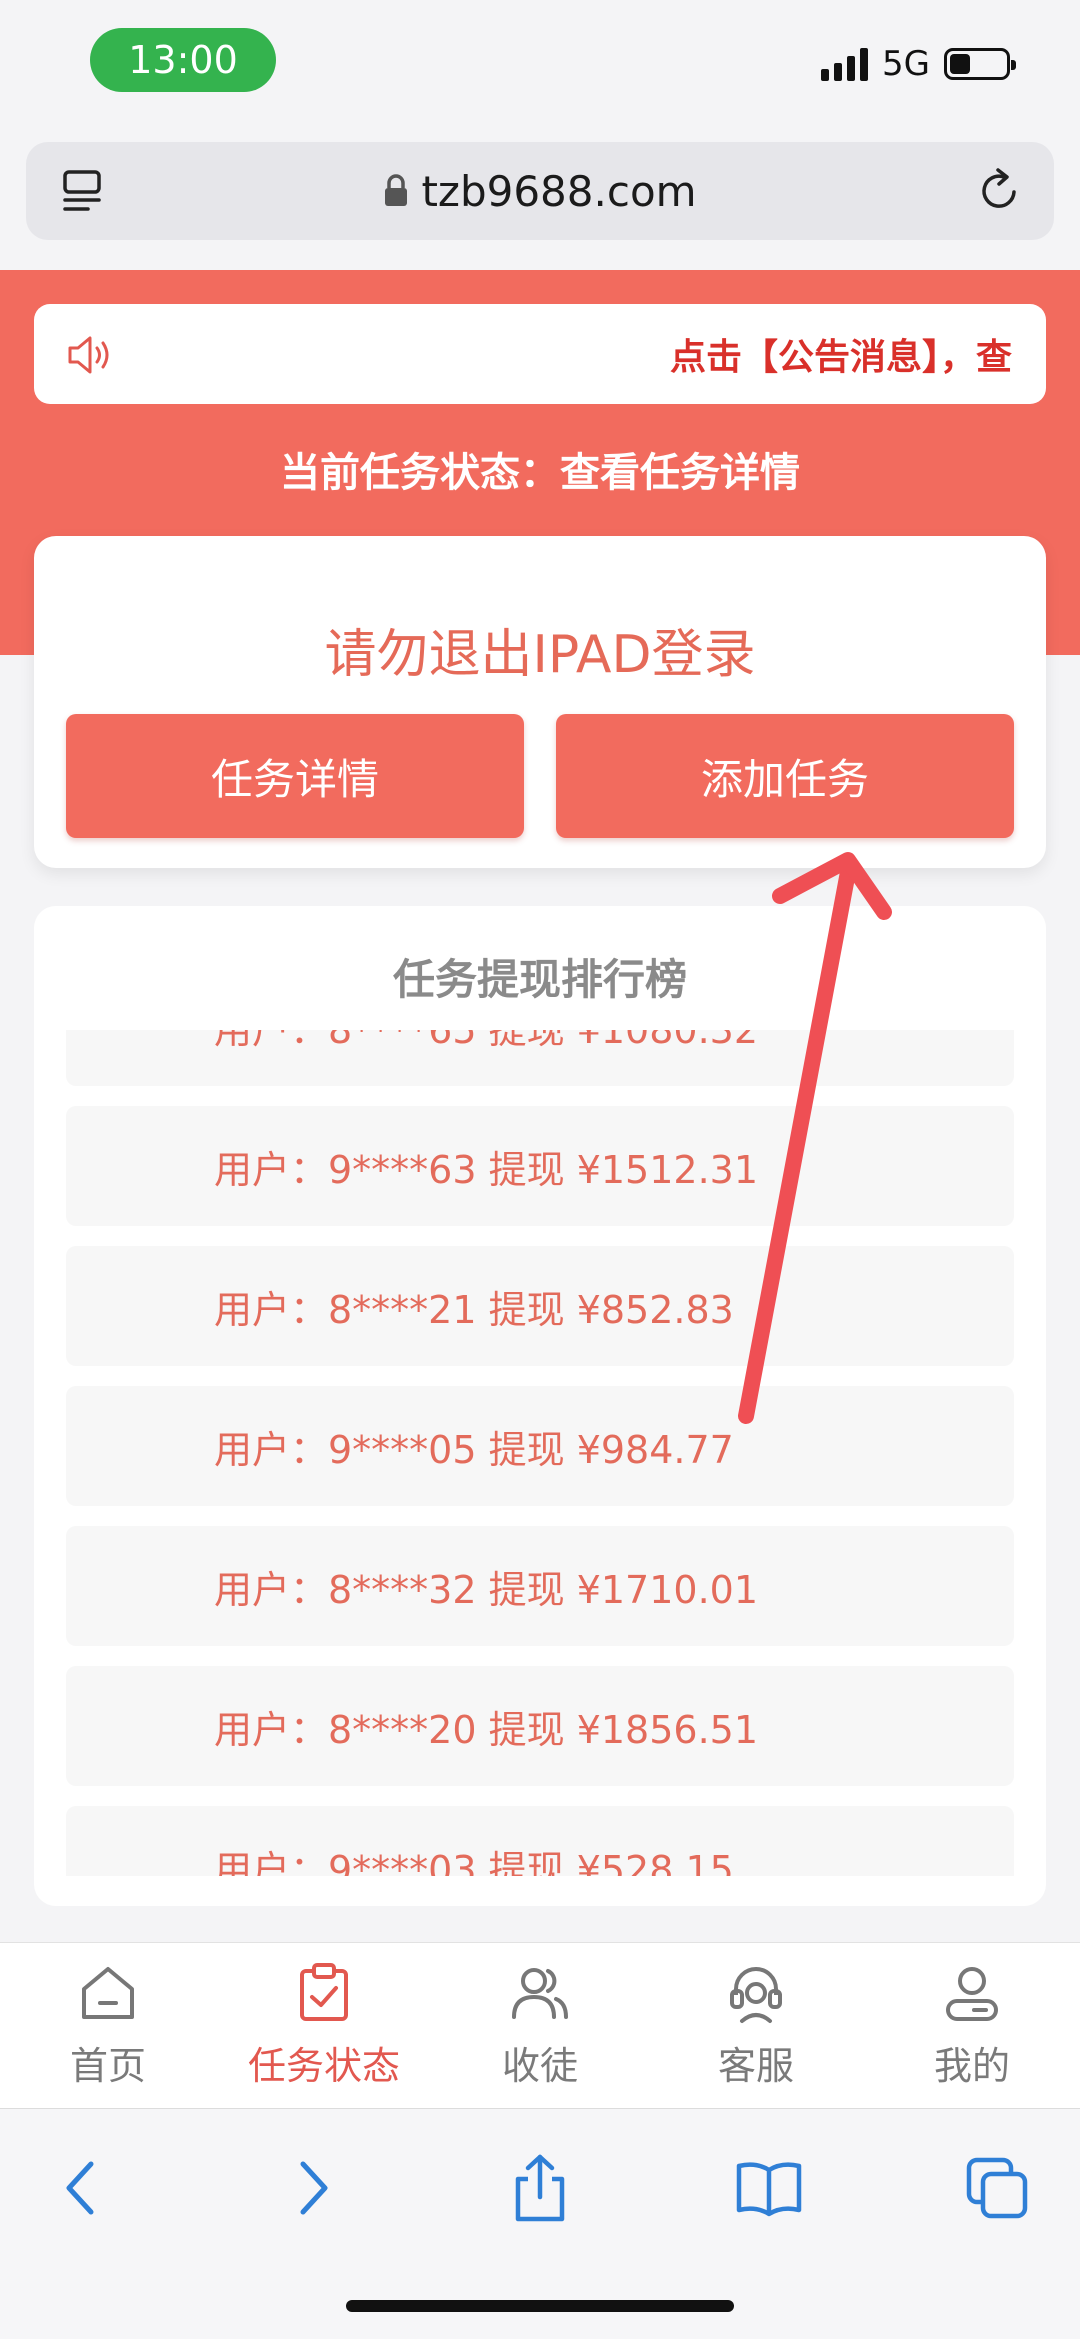 The image size is (1080, 2339). I want to click on tabs-button, so click(997, 2188).